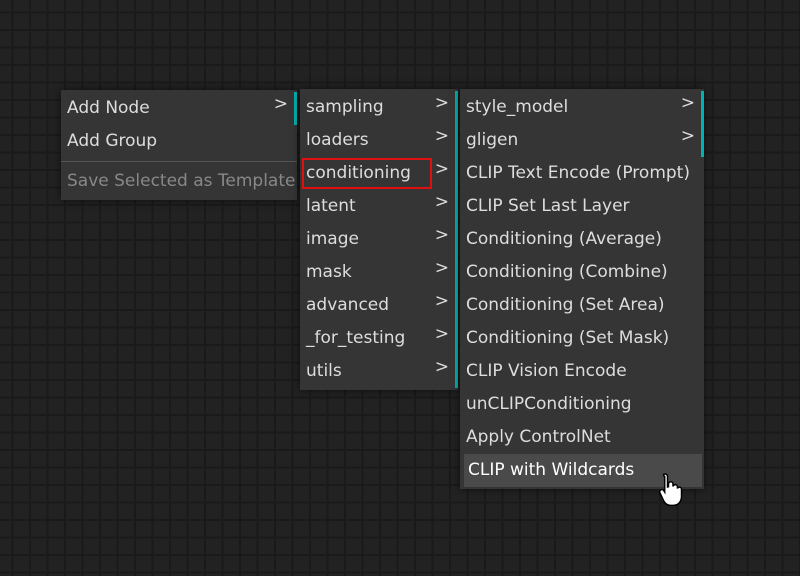  Describe the element at coordinates (582, 140) in the screenshot. I see `menu-item-gligen: gligen >` at that location.